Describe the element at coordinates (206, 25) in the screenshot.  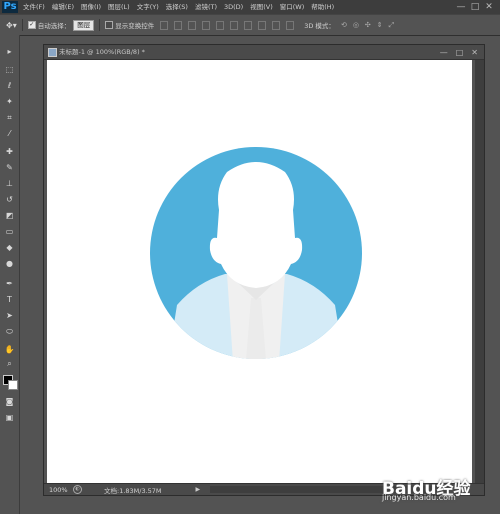
I see `align-left-icon` at that location.